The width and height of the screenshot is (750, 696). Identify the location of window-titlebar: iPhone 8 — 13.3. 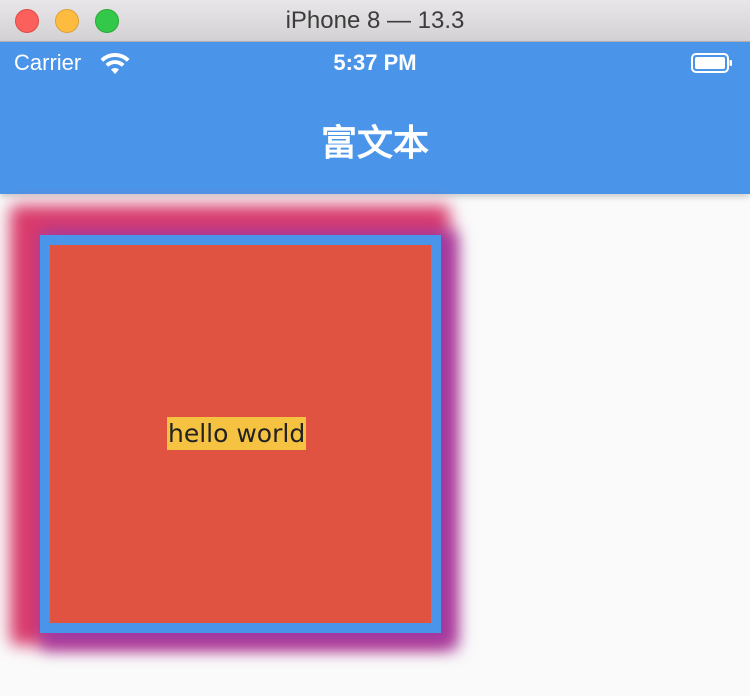
(375, 21).